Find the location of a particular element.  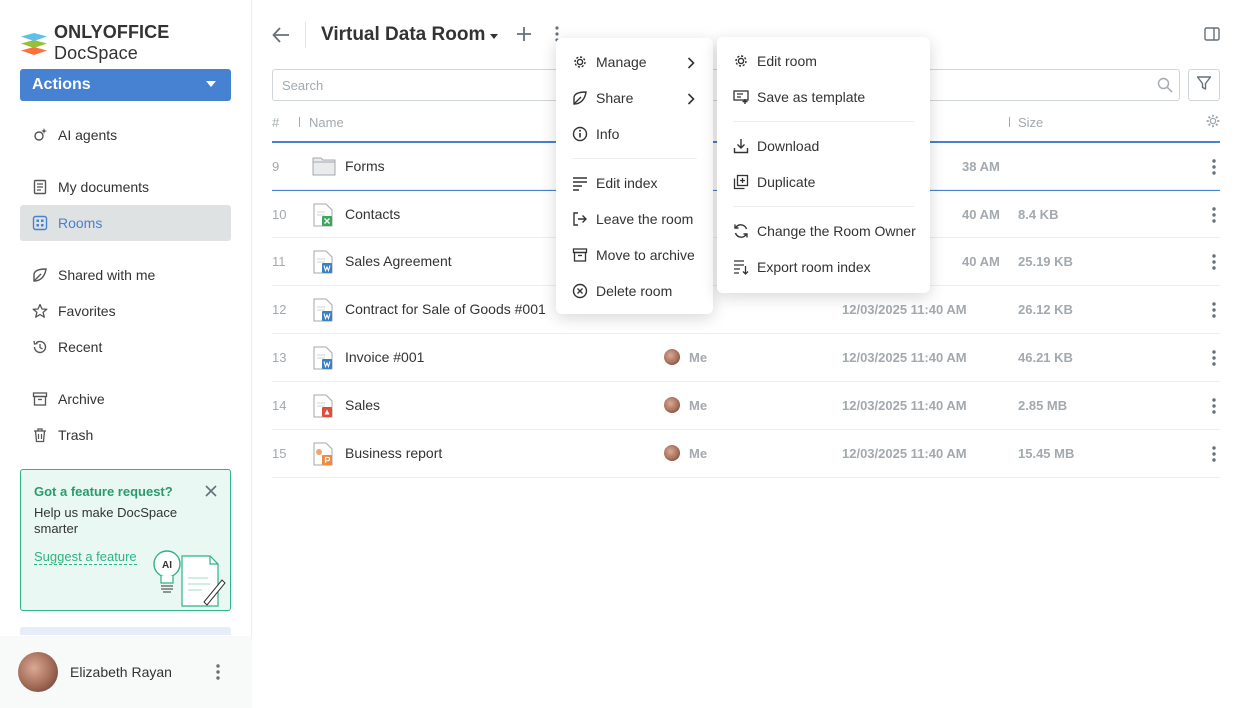

row-number: 9 is located at coordinates (276, 166).